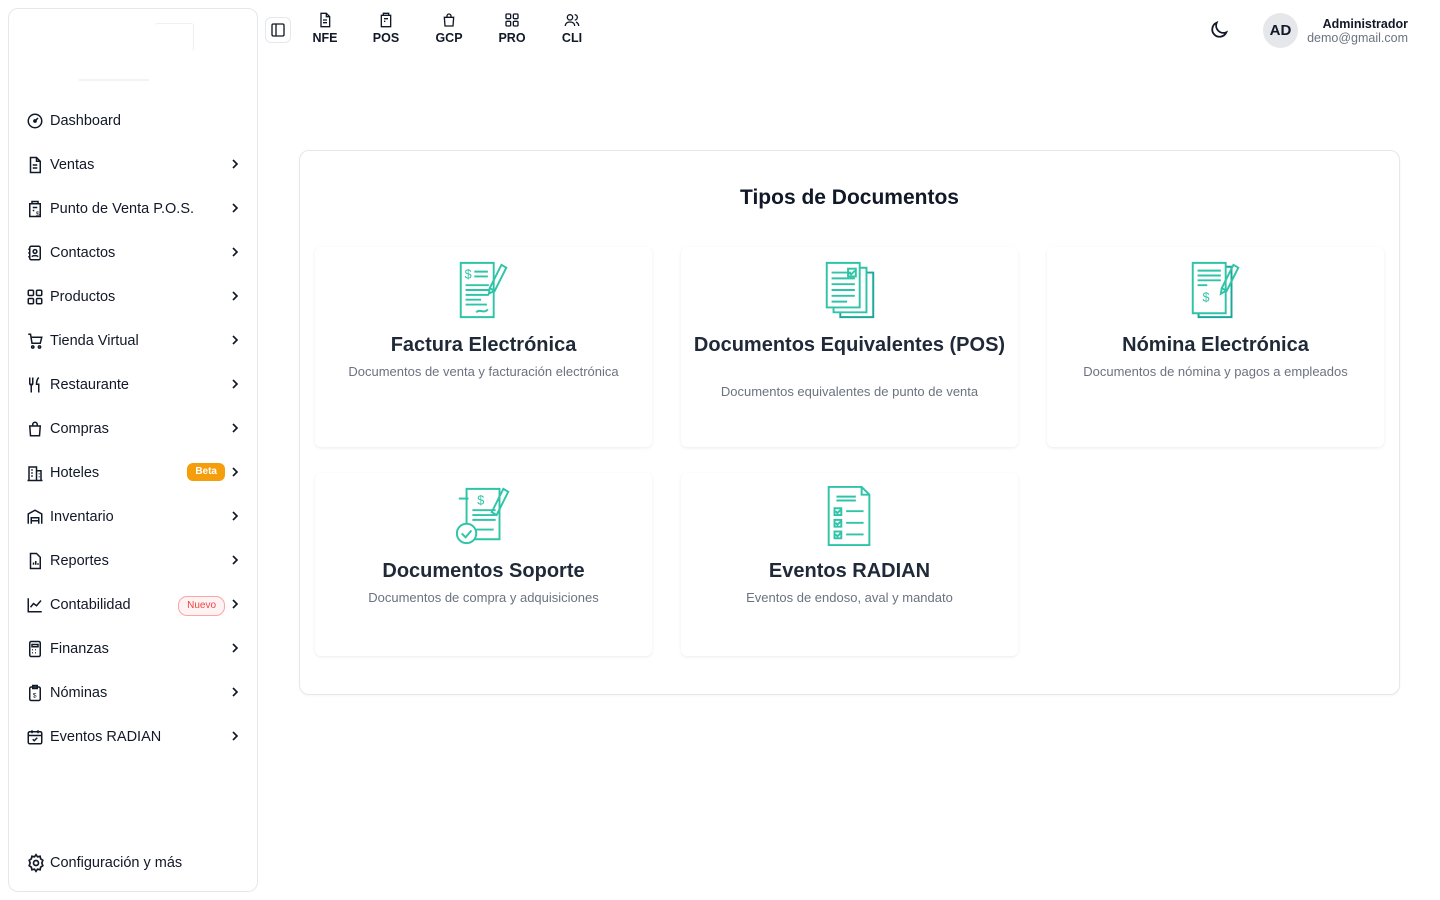 This screenshot has width=1440, height=900. Describe the element at coordinates (133, 605) in the screenshot. I see `sidebar-item-contabilidad: Contabilidad Nuevo` at that location.